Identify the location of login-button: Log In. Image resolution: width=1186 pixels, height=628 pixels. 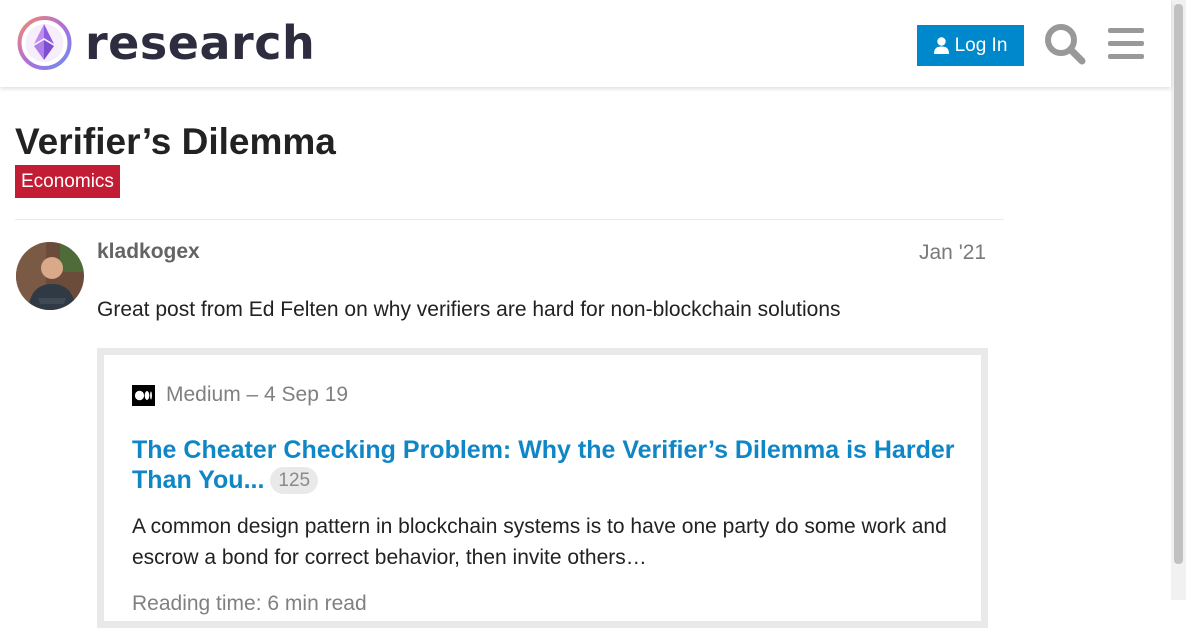
(970, 45).